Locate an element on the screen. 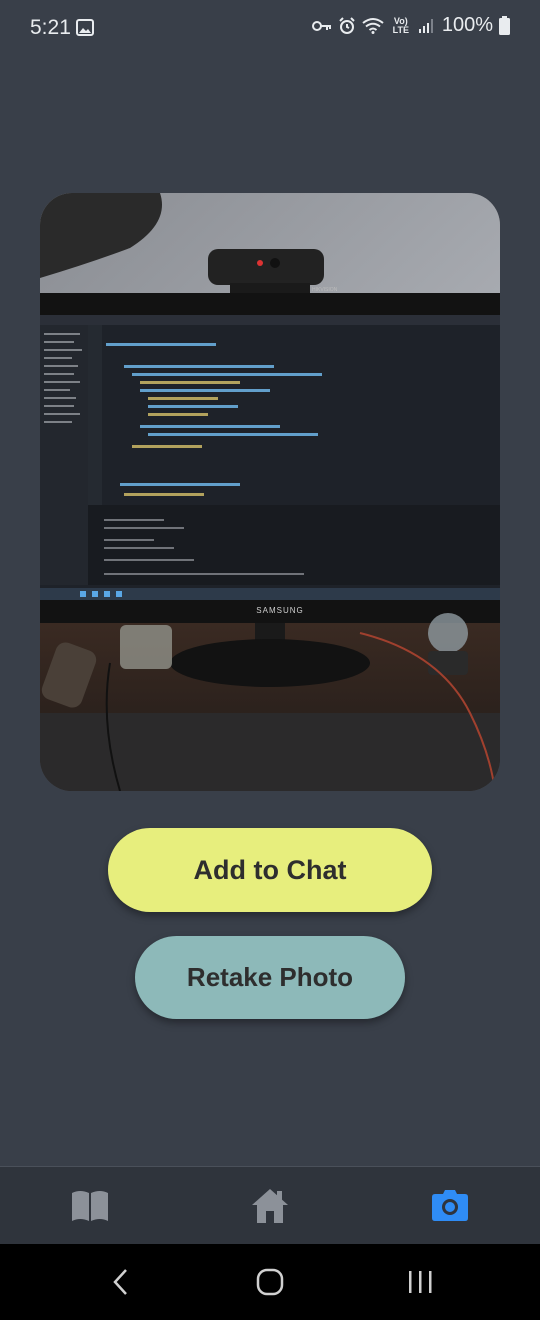 This screenshot has width=540, height=1320. battery-icon is located at coordinates (504, 25).